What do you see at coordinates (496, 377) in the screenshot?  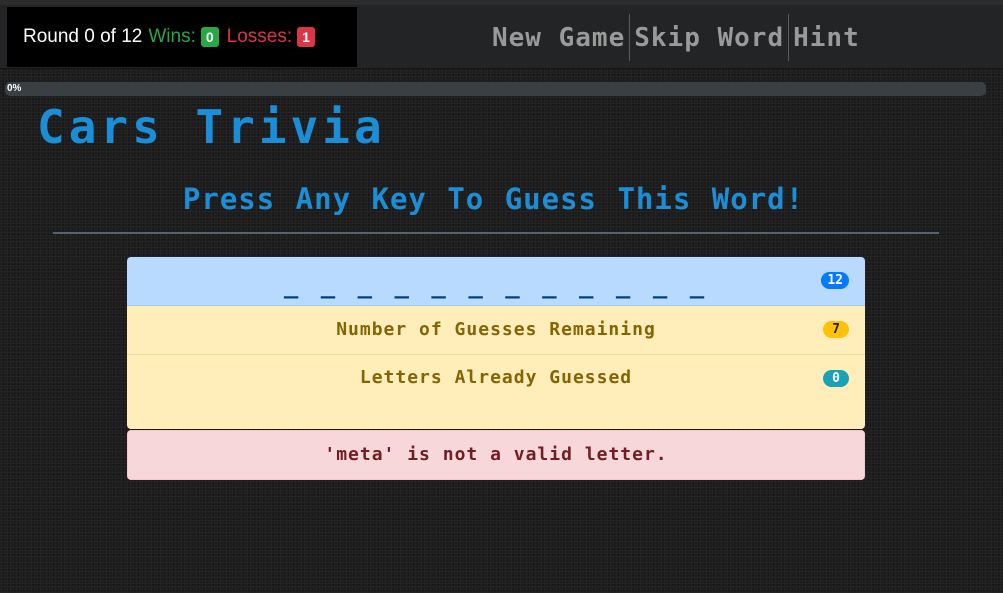 I see `letters-guessed-label: Letters Already Guessed` at bounding box center [496, 377].